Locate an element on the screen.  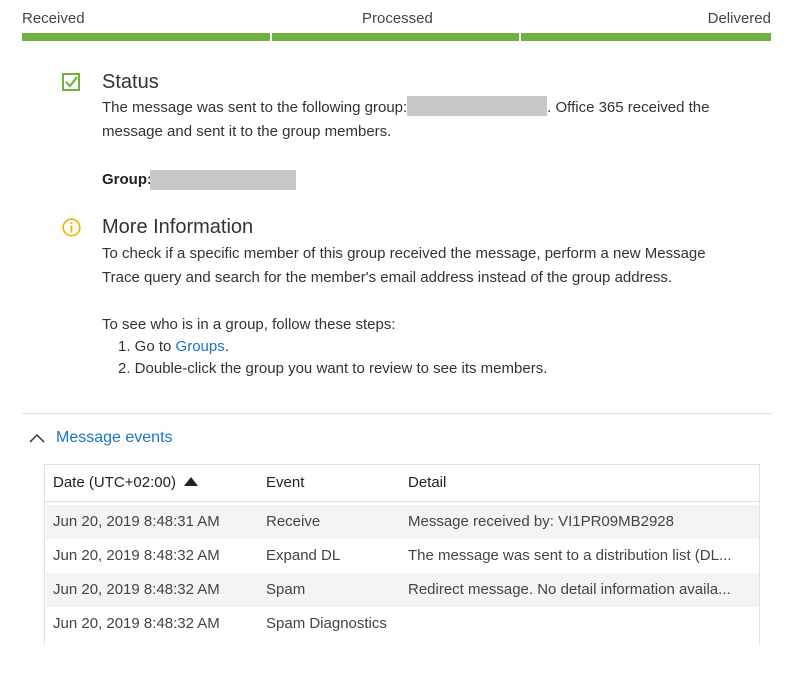
group-row: Group: is located at coordinates (127, 180).